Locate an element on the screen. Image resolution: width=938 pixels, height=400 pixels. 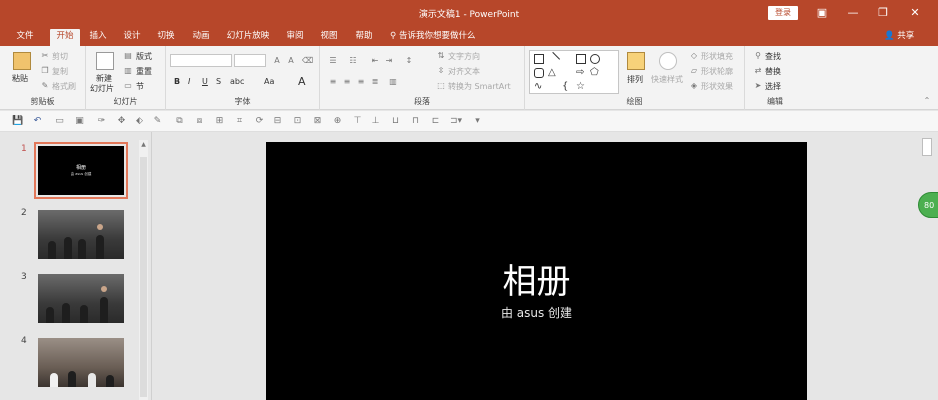
slide-subtitle: 由 asus 创建 is located at coordinates (536, 312).